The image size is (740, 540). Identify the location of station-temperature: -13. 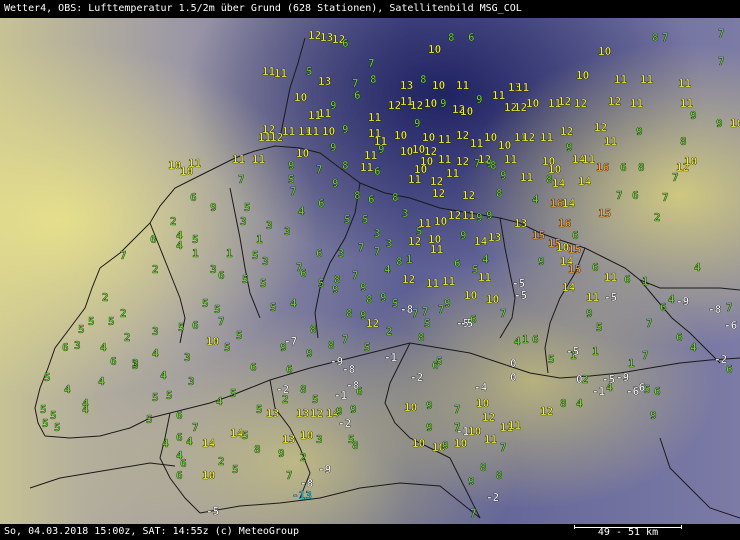
(302, 495).